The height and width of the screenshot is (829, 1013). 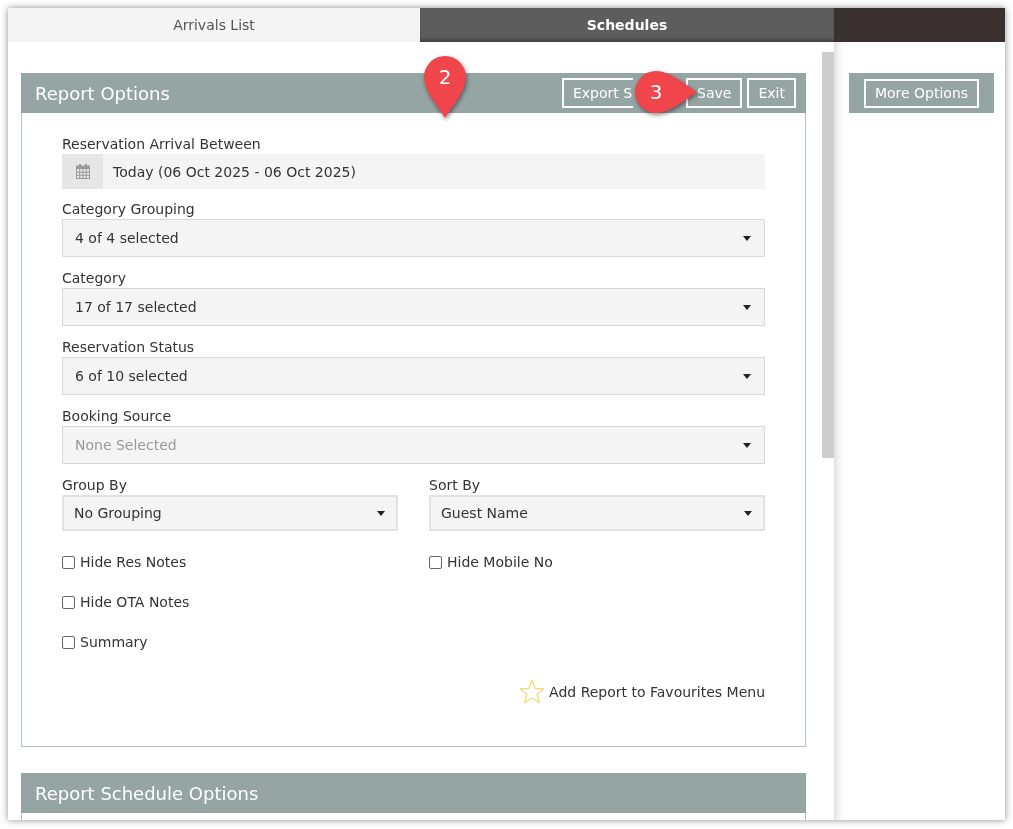 What do you see at coordinates (666, 92) in the screenshot?
I see `step-marker: 3` at bounding box center [666, 92].